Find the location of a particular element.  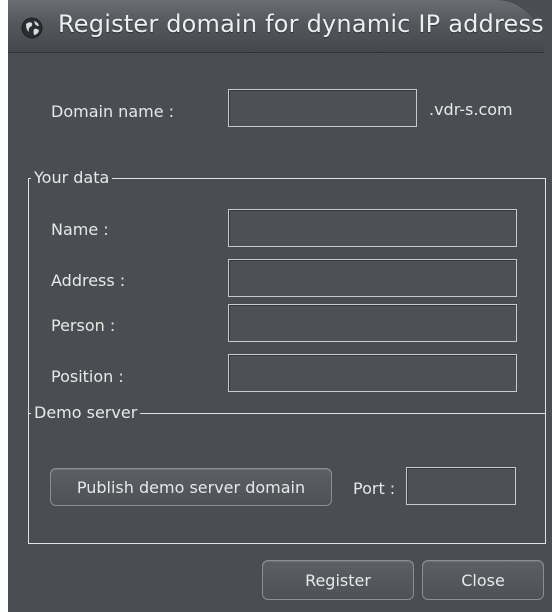

position-label: Position : is located at coordinates (87, 376).